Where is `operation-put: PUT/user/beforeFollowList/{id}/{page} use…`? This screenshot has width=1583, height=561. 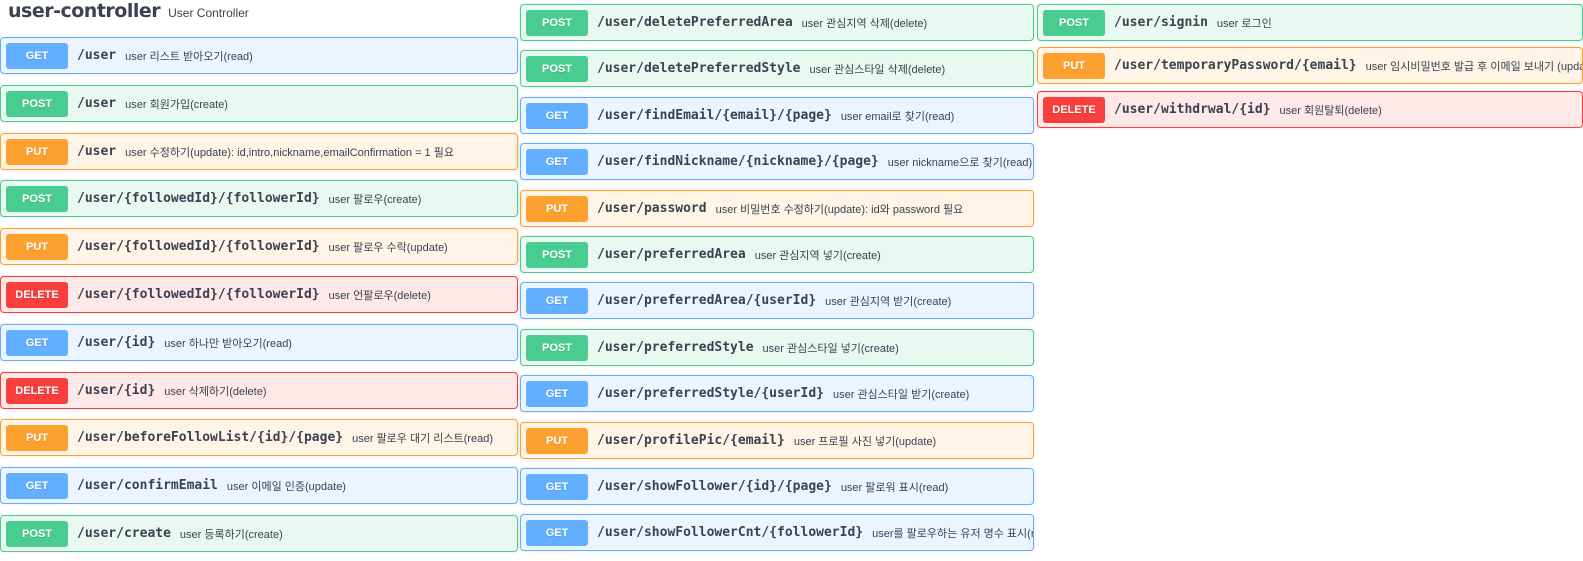
operation-put: PUT/user/beforeFollowList/{id}/{page} use… is located at coordinates (259, 437).